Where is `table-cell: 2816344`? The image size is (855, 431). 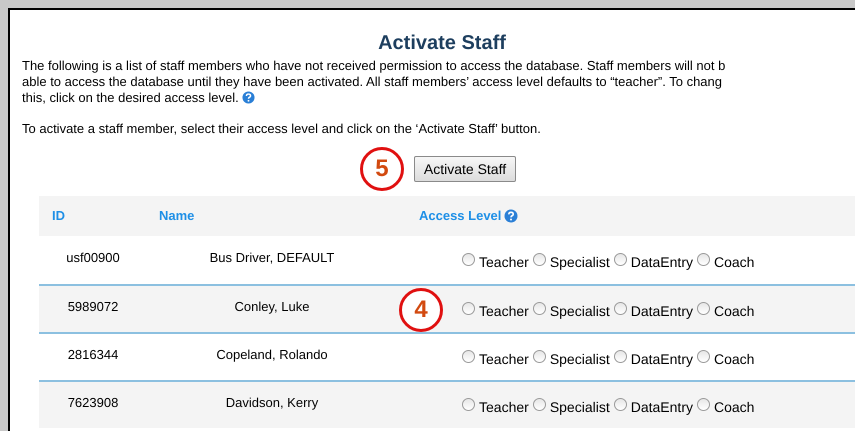 table-cell: 2816344 is located at coordinates (93, 354).